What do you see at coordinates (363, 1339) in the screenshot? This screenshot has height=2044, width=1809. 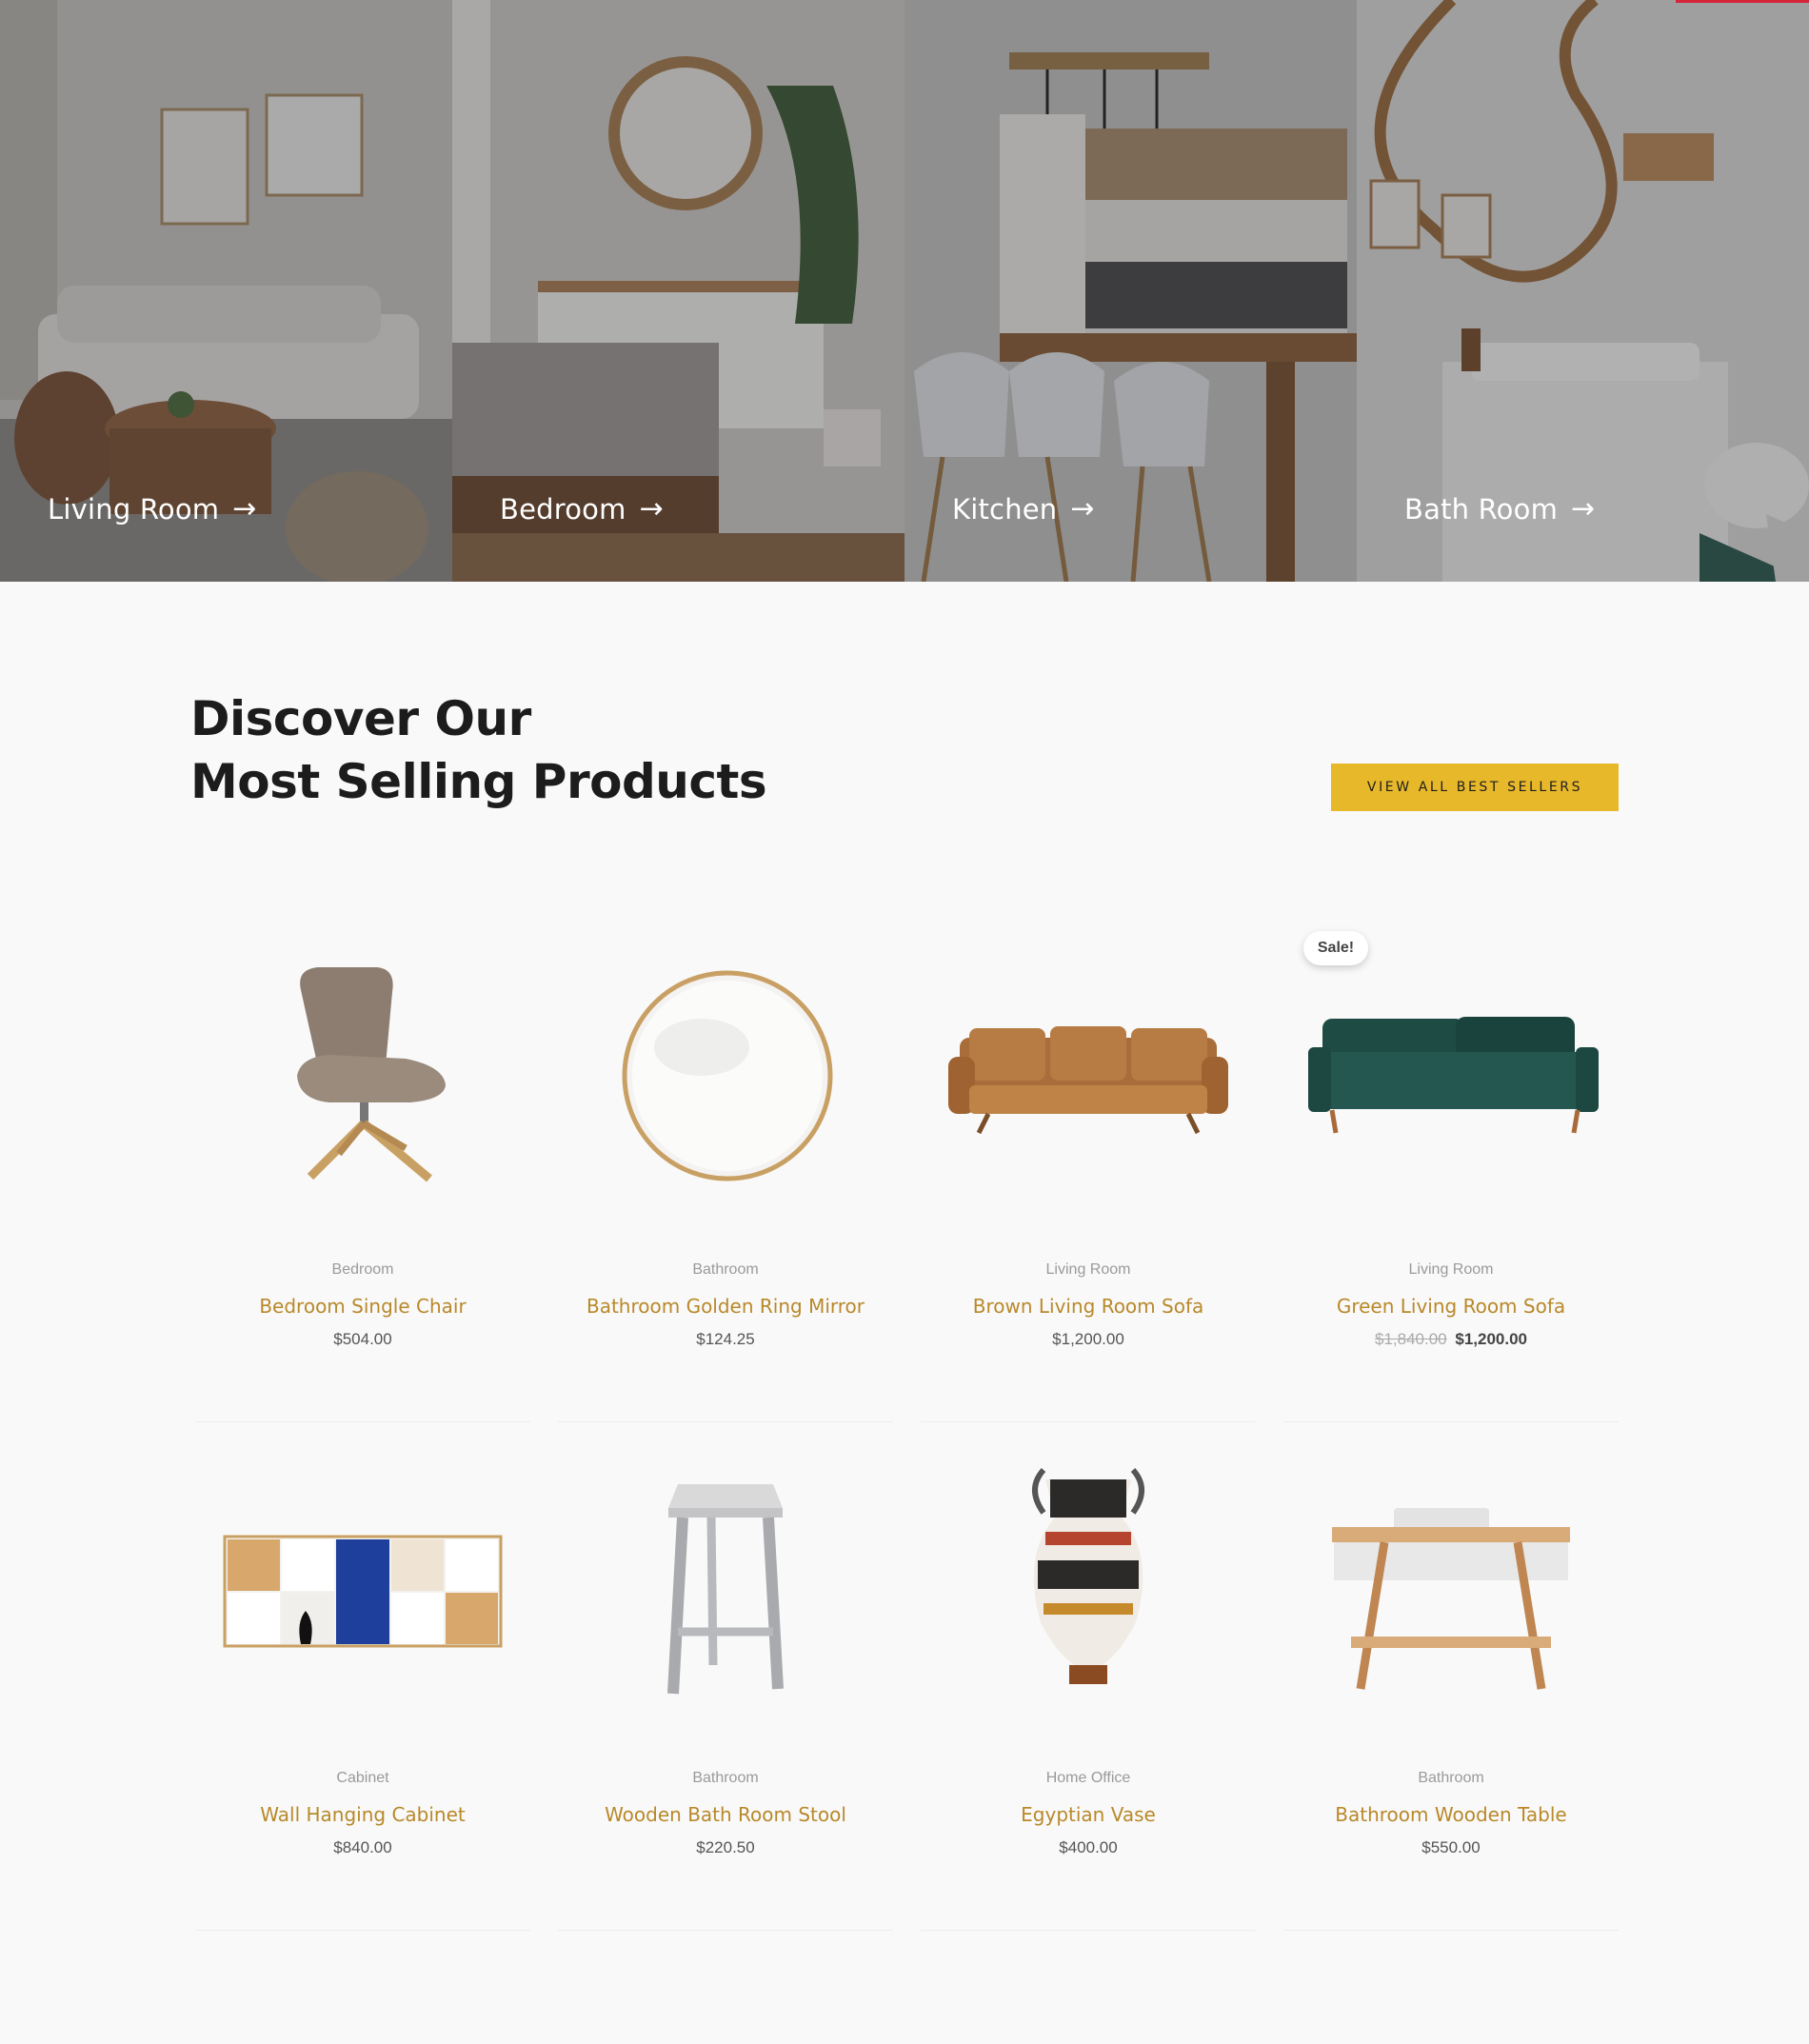 I see `product-price: $504.00` at bounding box center [363, 1339].